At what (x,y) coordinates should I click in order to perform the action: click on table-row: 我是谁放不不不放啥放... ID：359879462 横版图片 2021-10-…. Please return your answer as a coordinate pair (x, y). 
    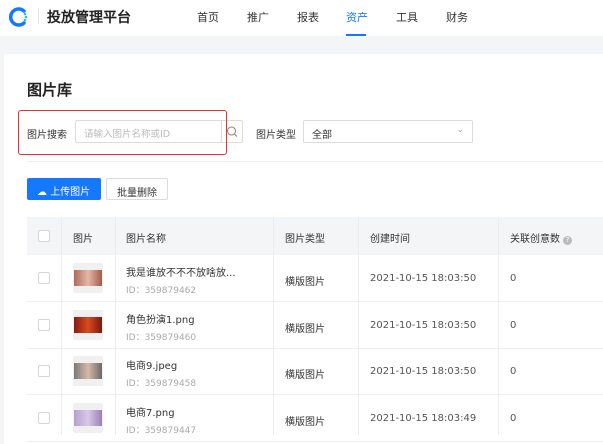
    Looking at the image, I should click on (315, 278).